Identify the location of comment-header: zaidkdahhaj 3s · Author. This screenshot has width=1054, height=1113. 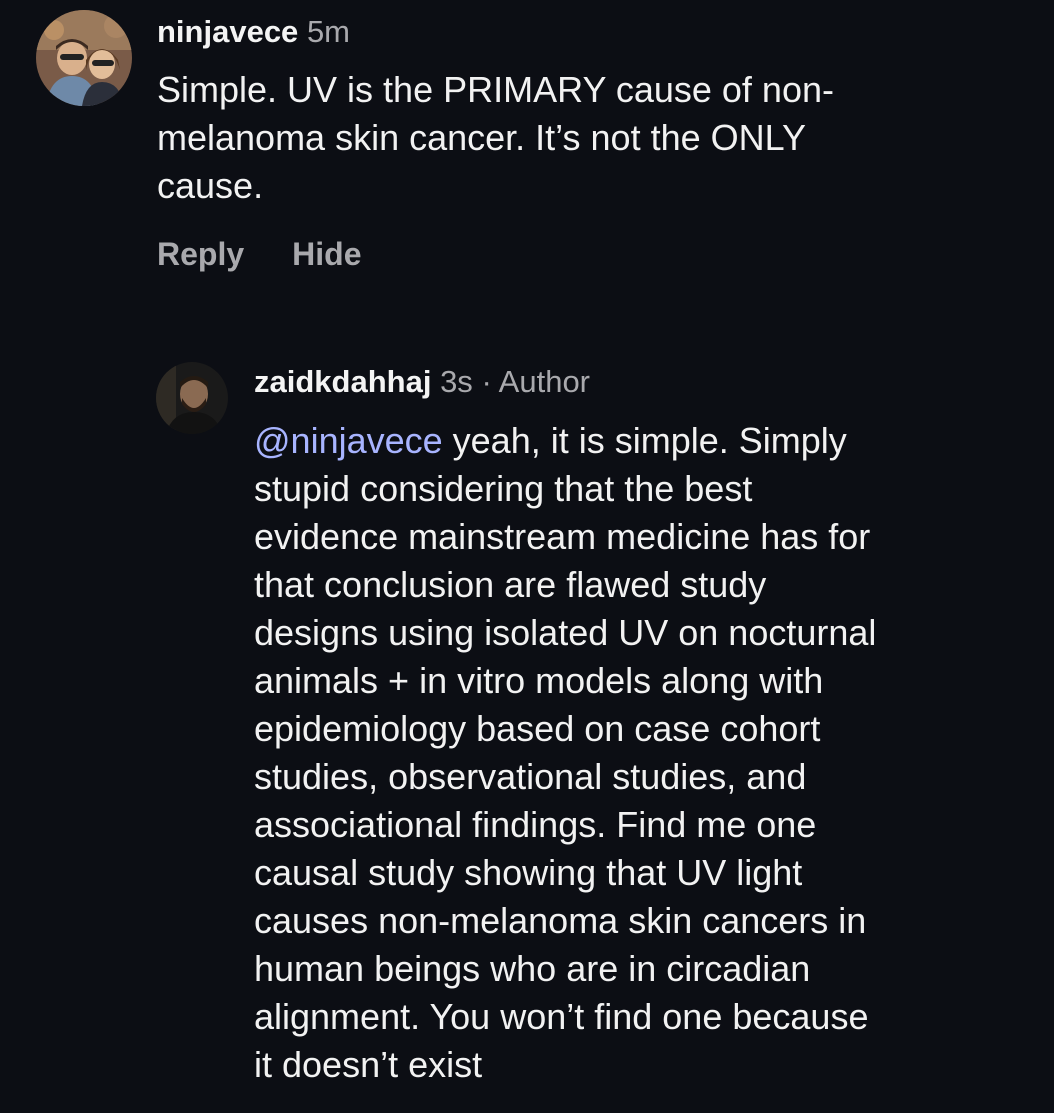
(422, 382).